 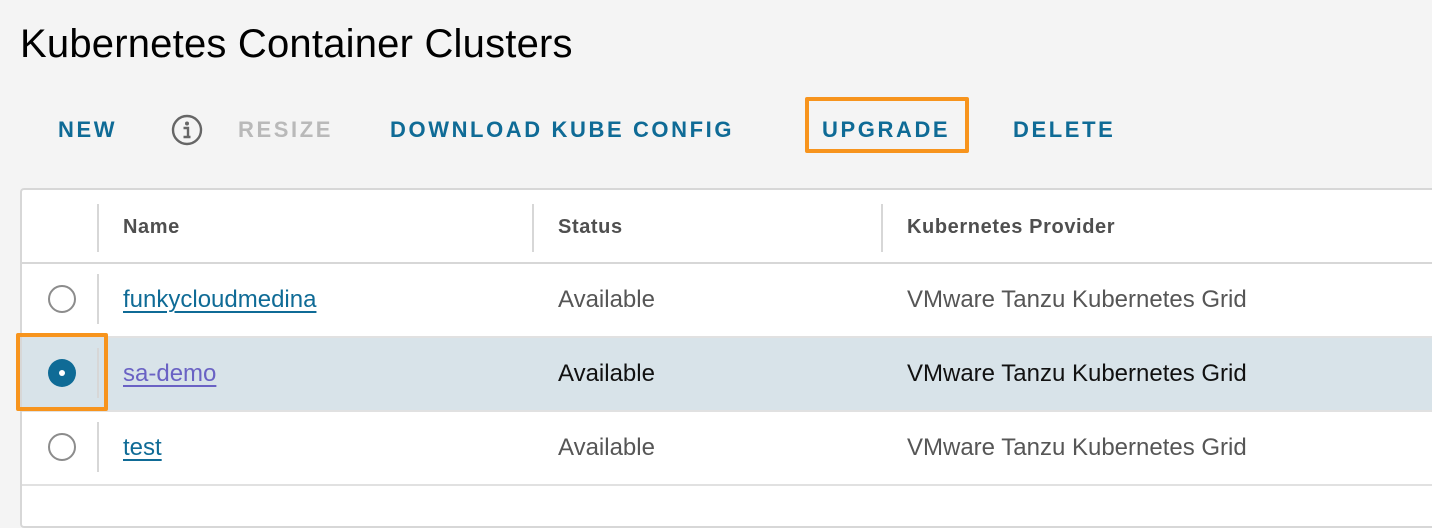 I want to click on delete-button: DELETE, so click(x=1064, y=130).